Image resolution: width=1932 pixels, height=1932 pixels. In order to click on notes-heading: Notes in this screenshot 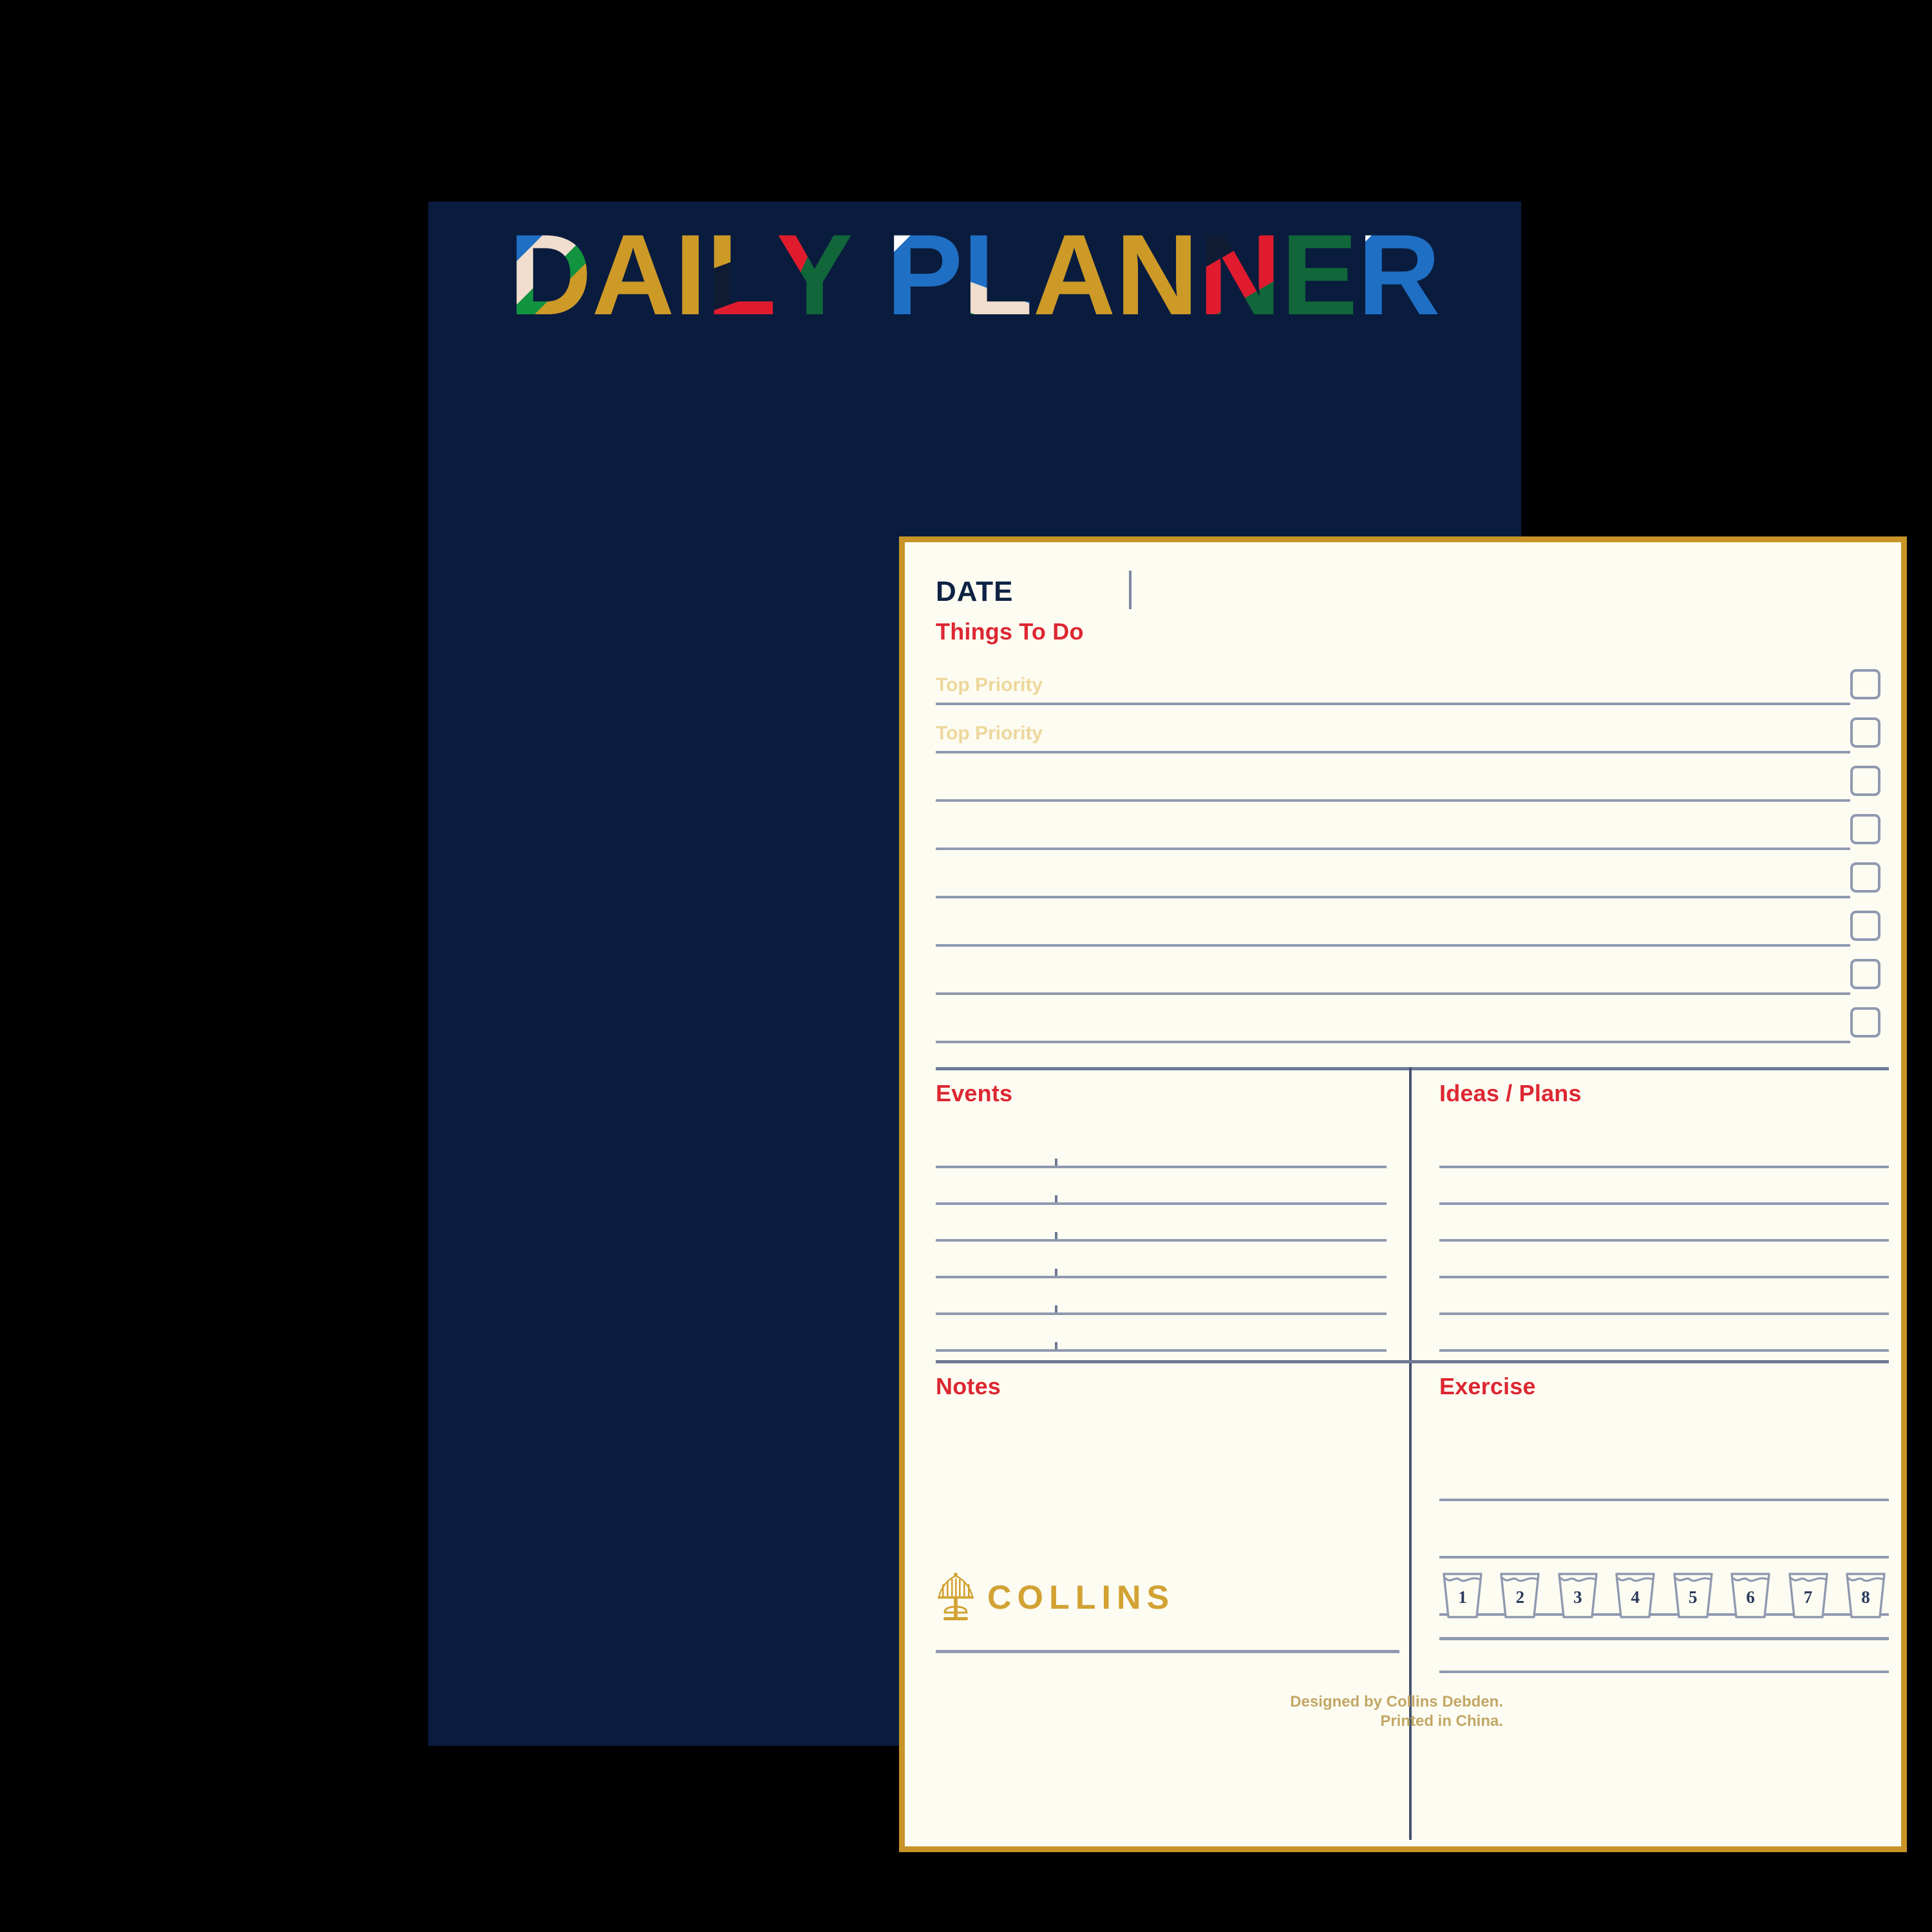, I will do `click(969, 1386)`.